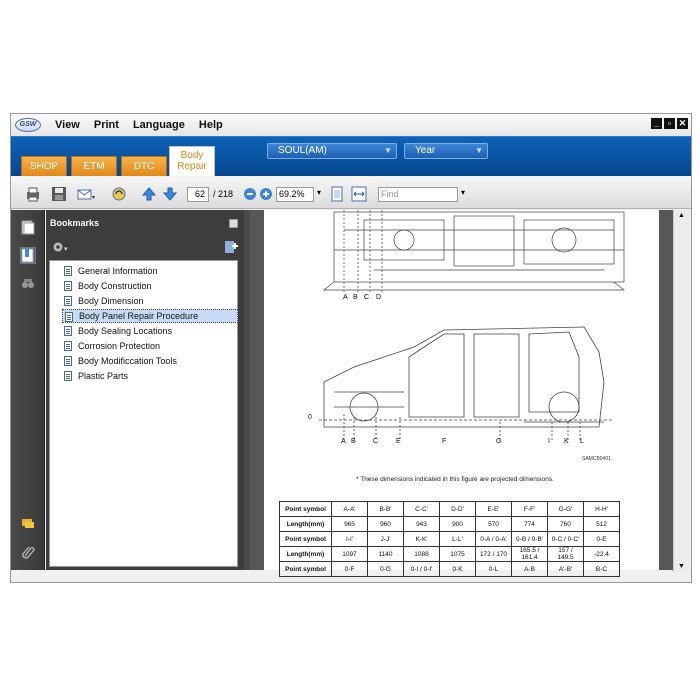 The height and width of the screenshot is (700, 700). Describe the element at coordinates (159, 125) in the screenshot. I see `menu-language: Language` at that location.